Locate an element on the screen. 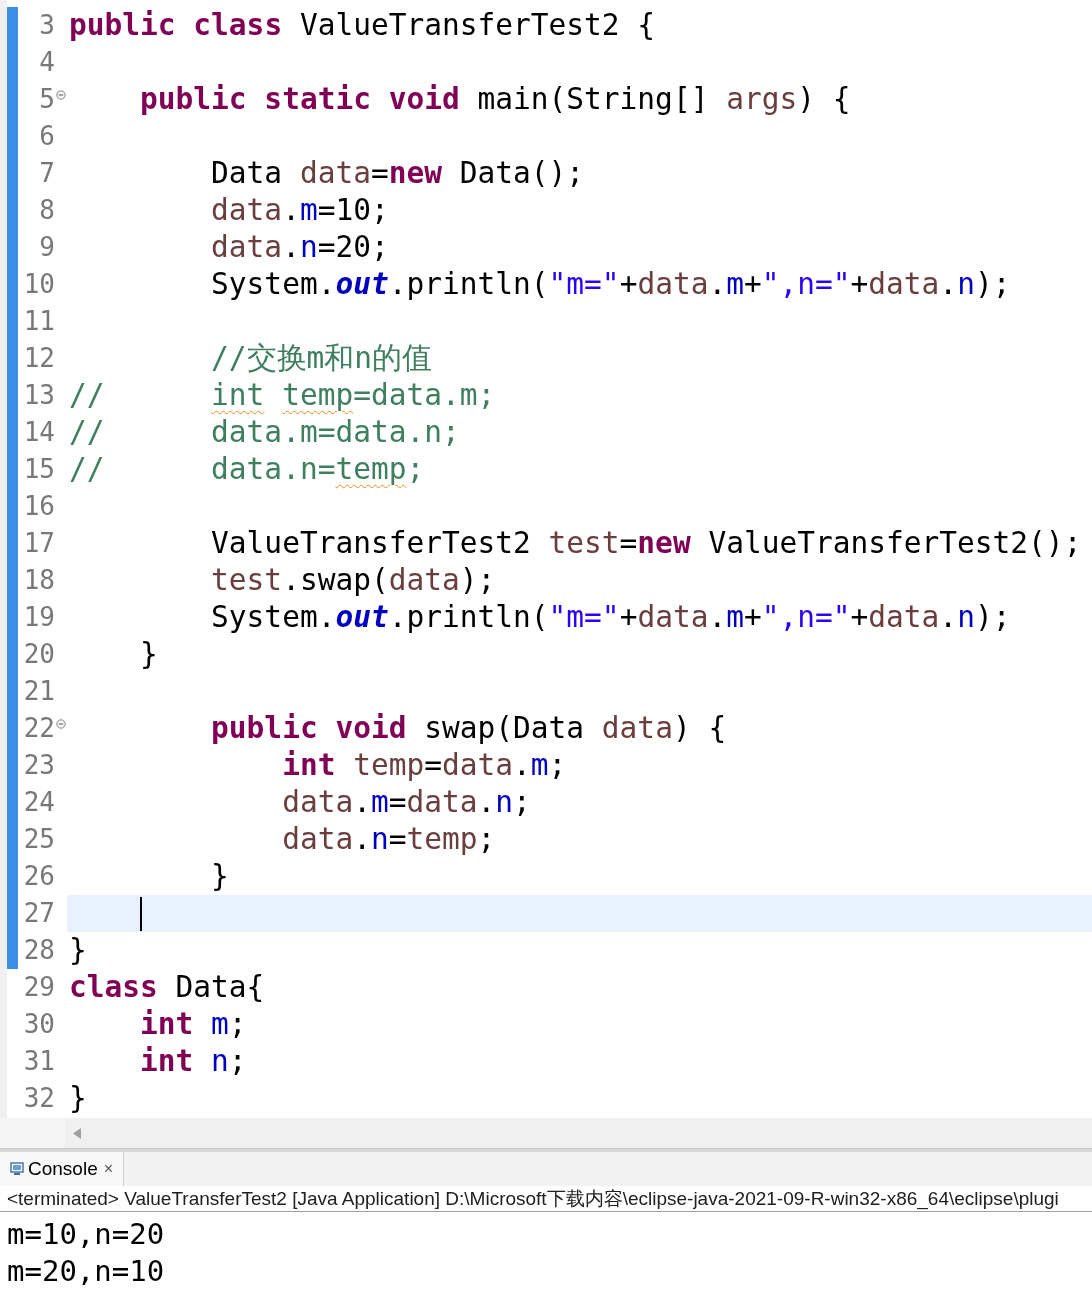 Image resolution: width=1092 pixels, height=1292 pixels. close-button: × is located at coordinates (108, 1169).